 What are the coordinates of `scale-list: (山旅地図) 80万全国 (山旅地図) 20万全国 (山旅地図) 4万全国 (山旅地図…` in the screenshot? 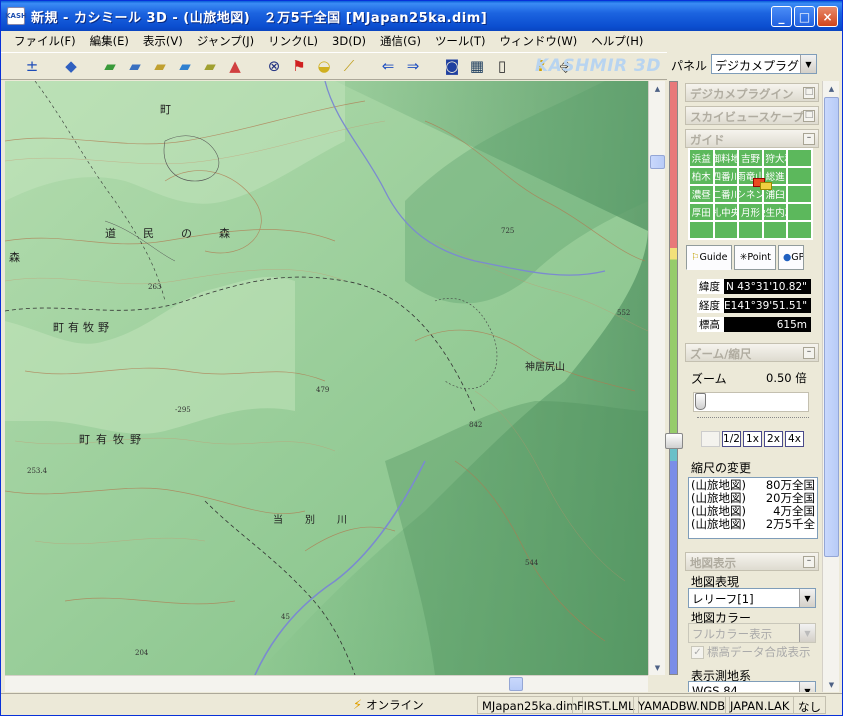 It's located at (753, 508).